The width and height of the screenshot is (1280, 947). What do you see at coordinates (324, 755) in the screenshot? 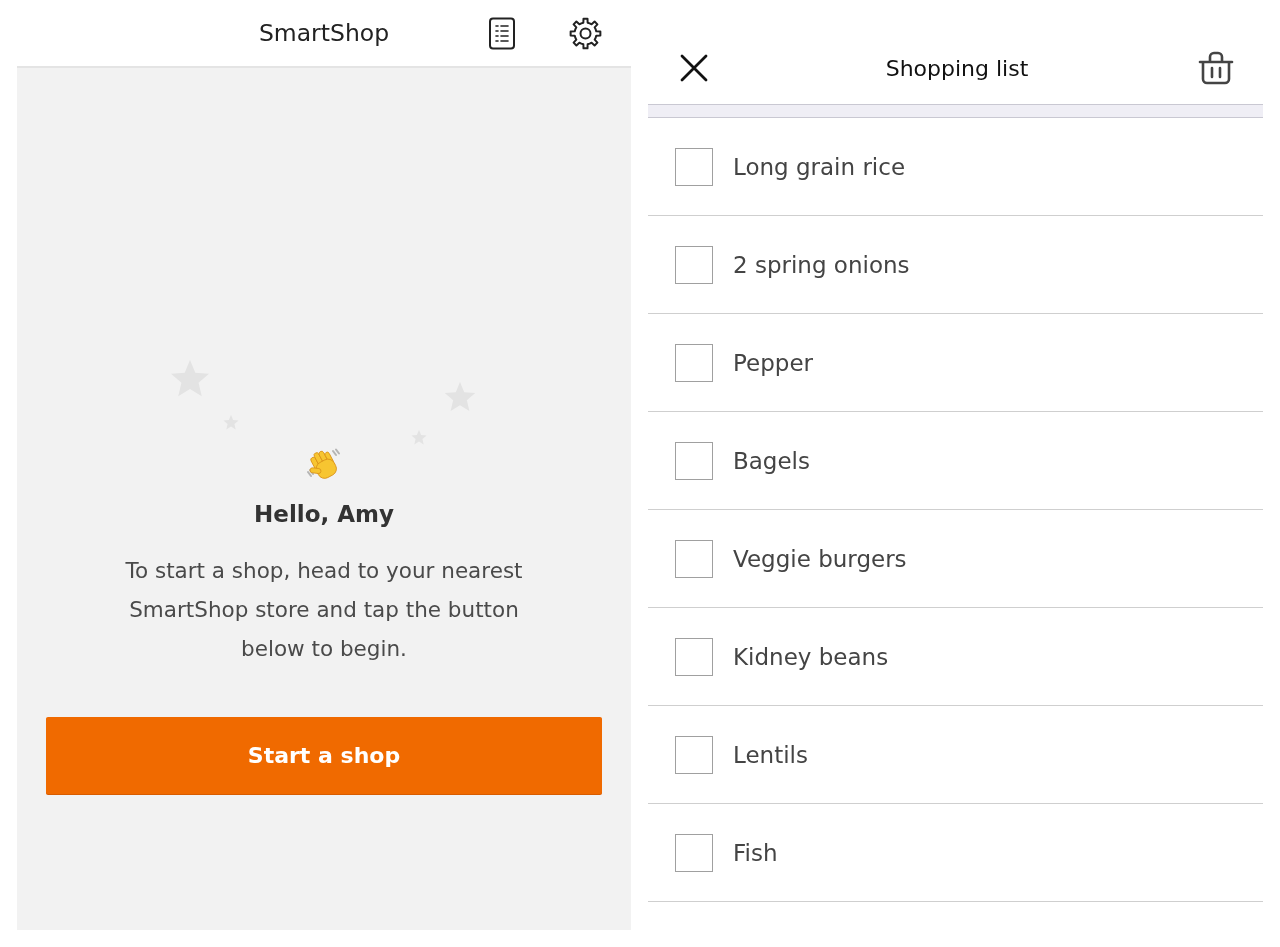
I see `start-shop-button: Start a shop` at bounding box center [324, 755].